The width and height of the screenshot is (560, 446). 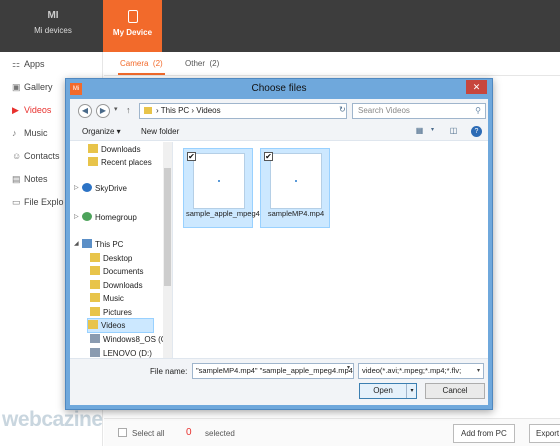 What do you see at coordinates (383, 390) in the screenshot?
I see `open-button-label: Open` at bounding box center [383, 390].